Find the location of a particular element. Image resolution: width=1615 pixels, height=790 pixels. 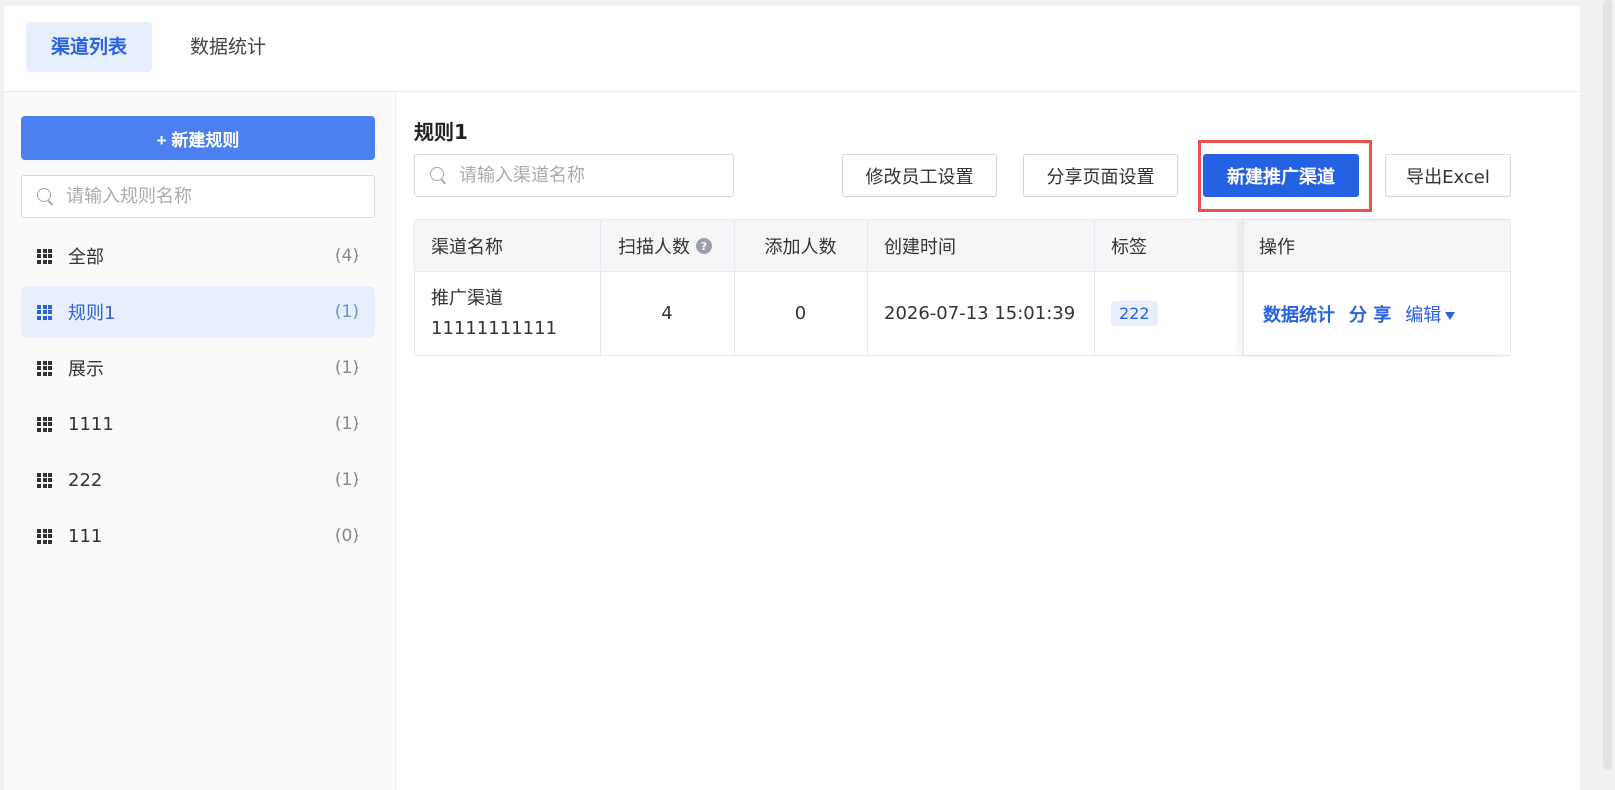

rule-search-input is located at coordinates (220, 196).